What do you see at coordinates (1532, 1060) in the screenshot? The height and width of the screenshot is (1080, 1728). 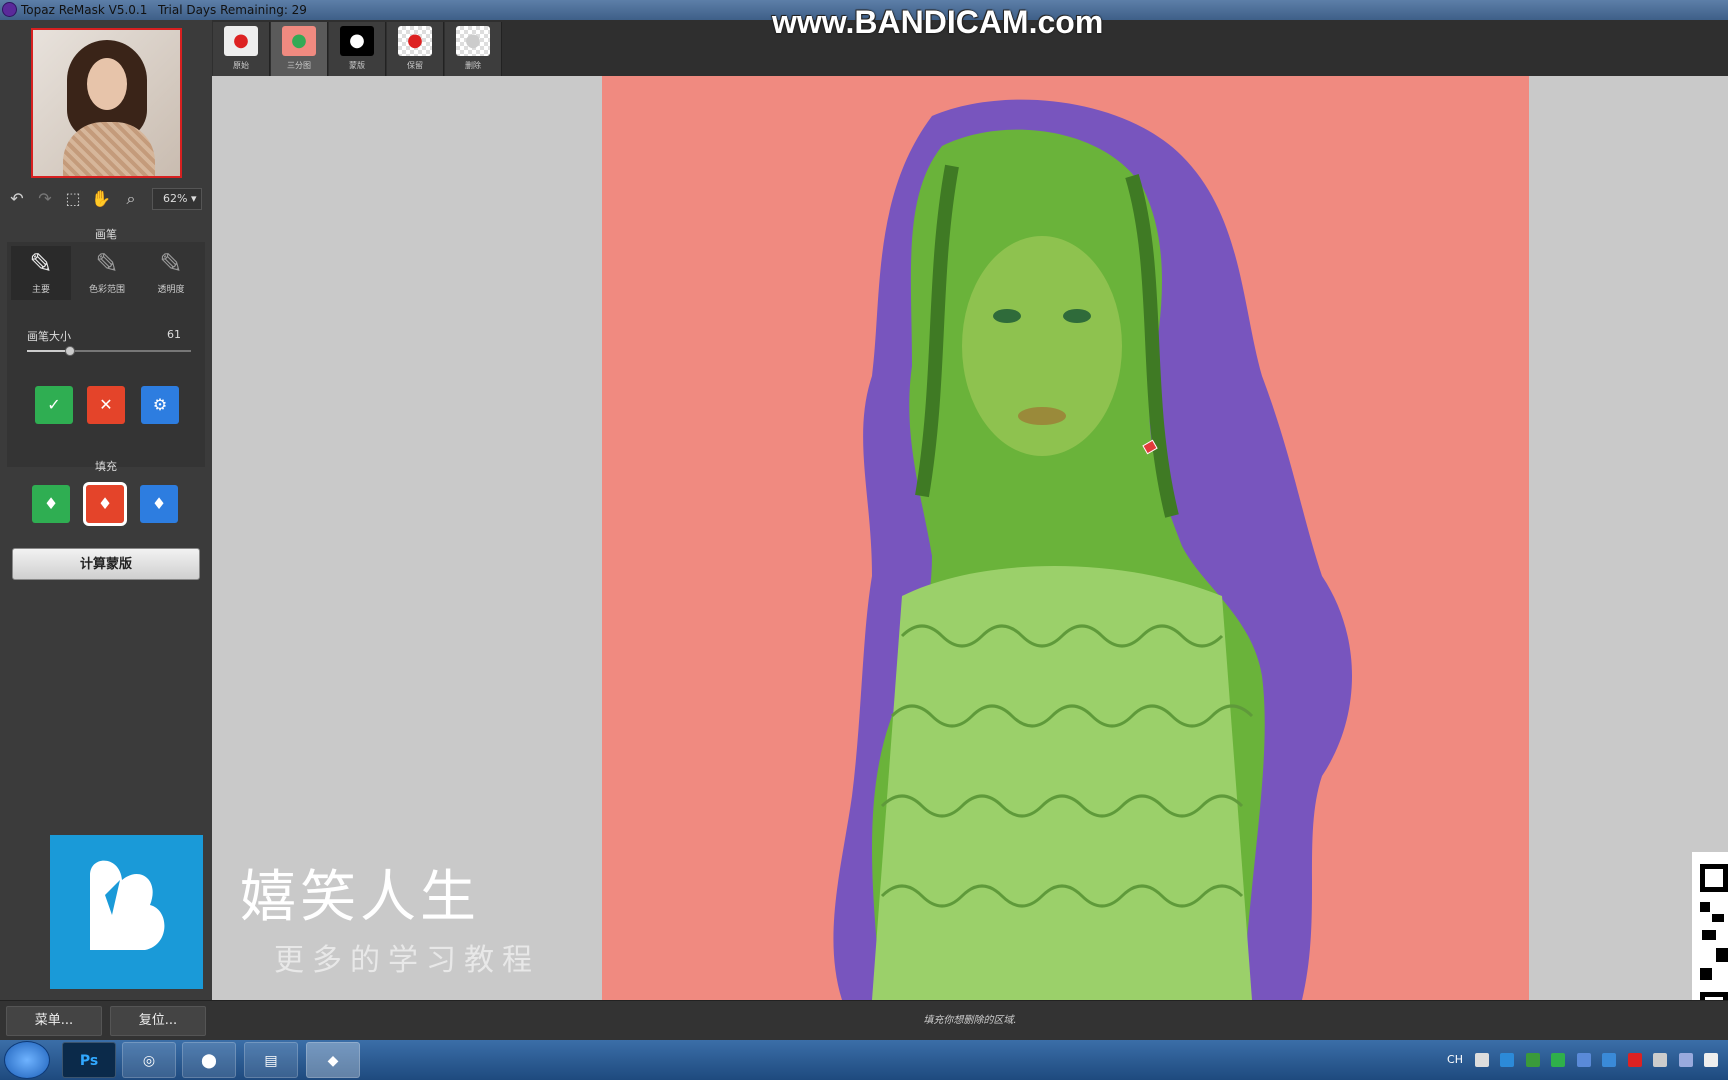 I see `shield-icon` at bounding box center [1532, 1060].